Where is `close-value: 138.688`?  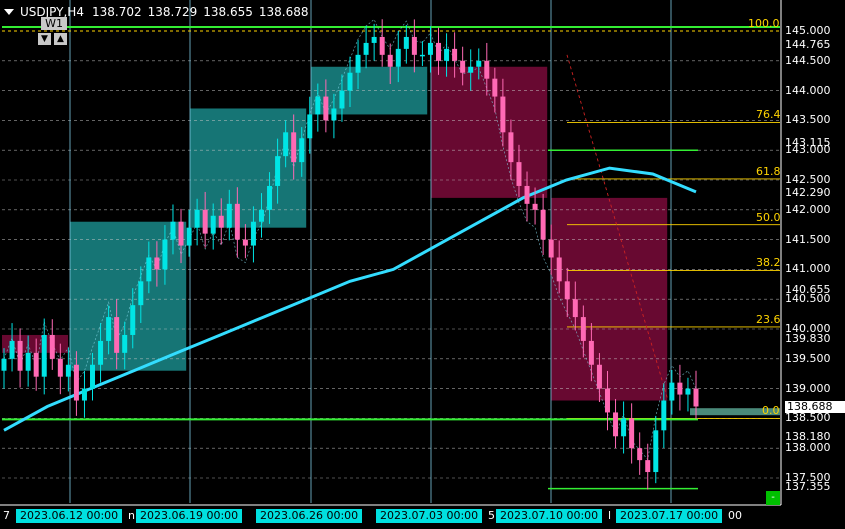 close-value: 138.688 is located at coordinates (283, 12).